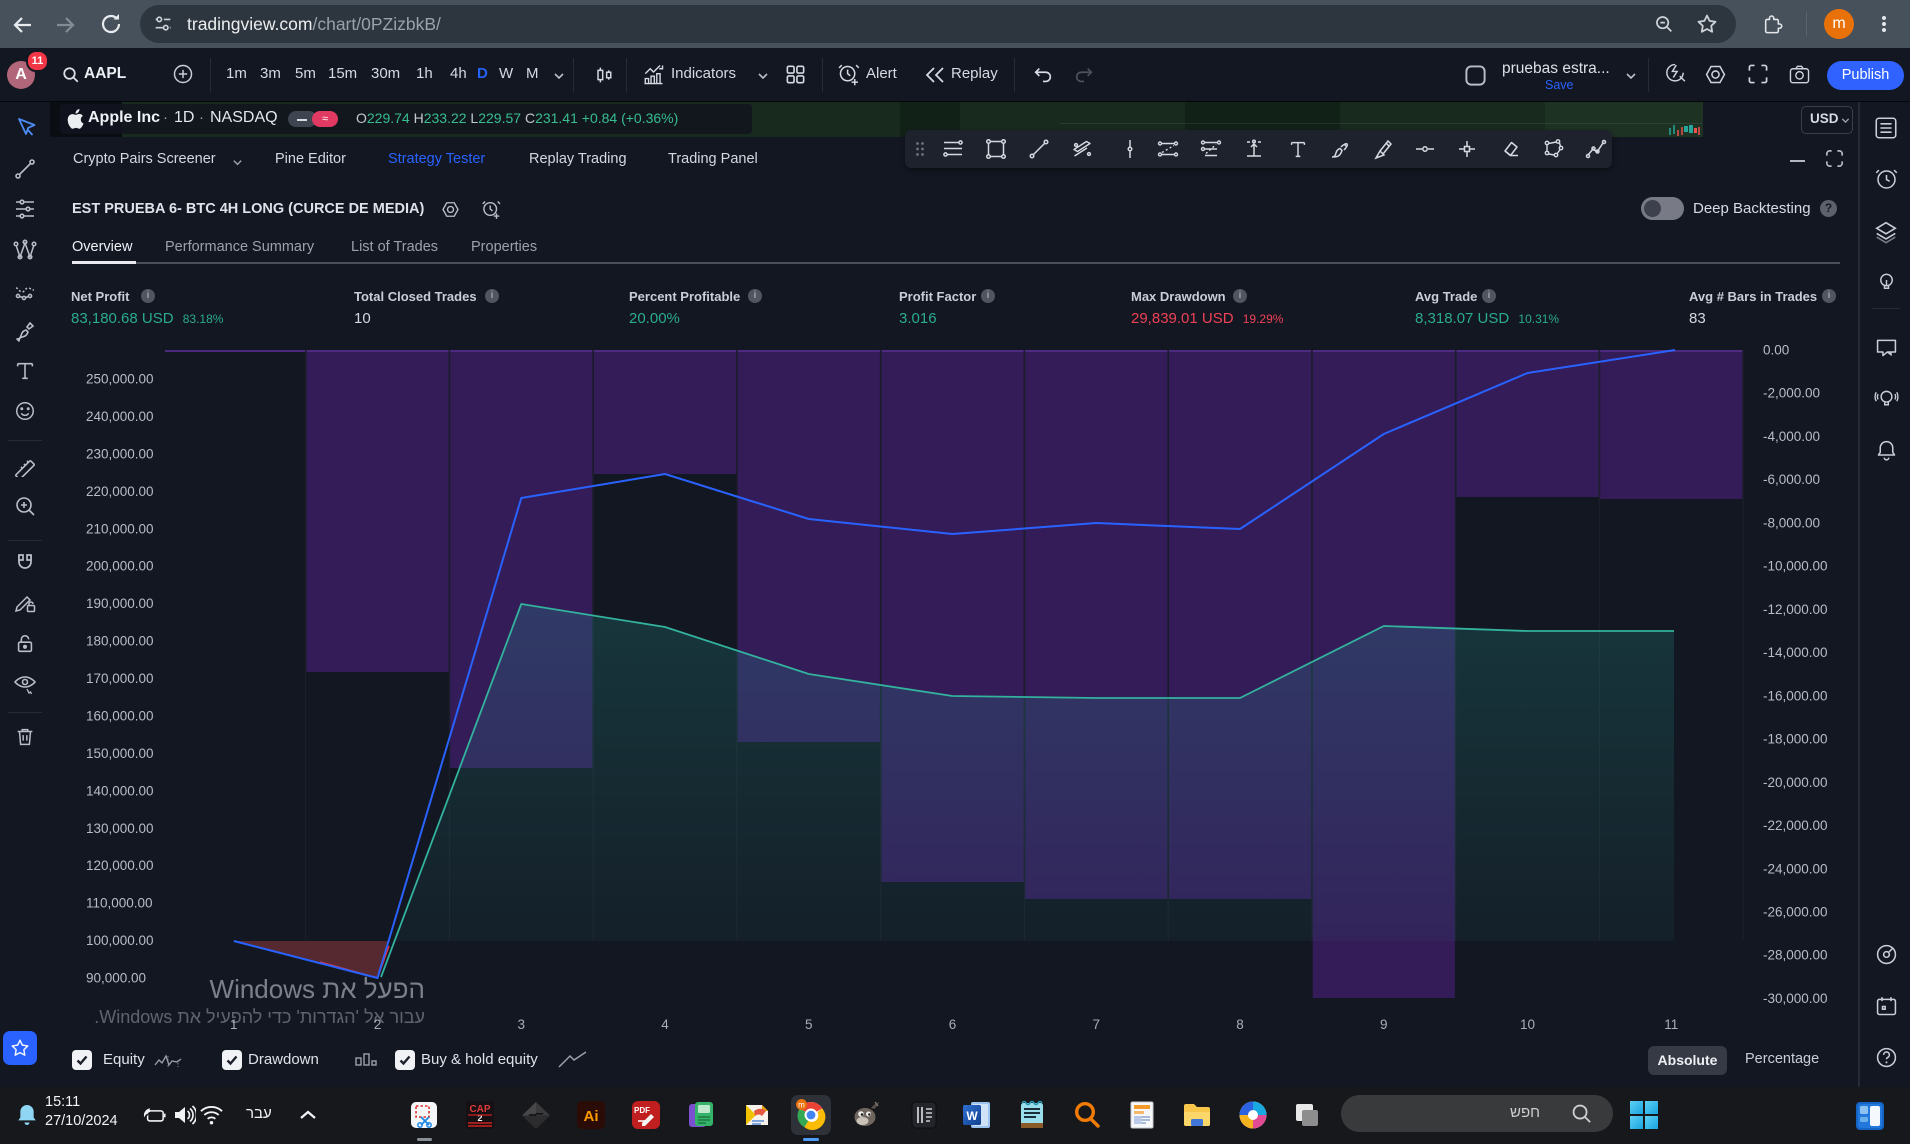 The width and height of the screenshot is (1910, 1144). I want to click on svg-text: 250,000.00, so click(120, 379).